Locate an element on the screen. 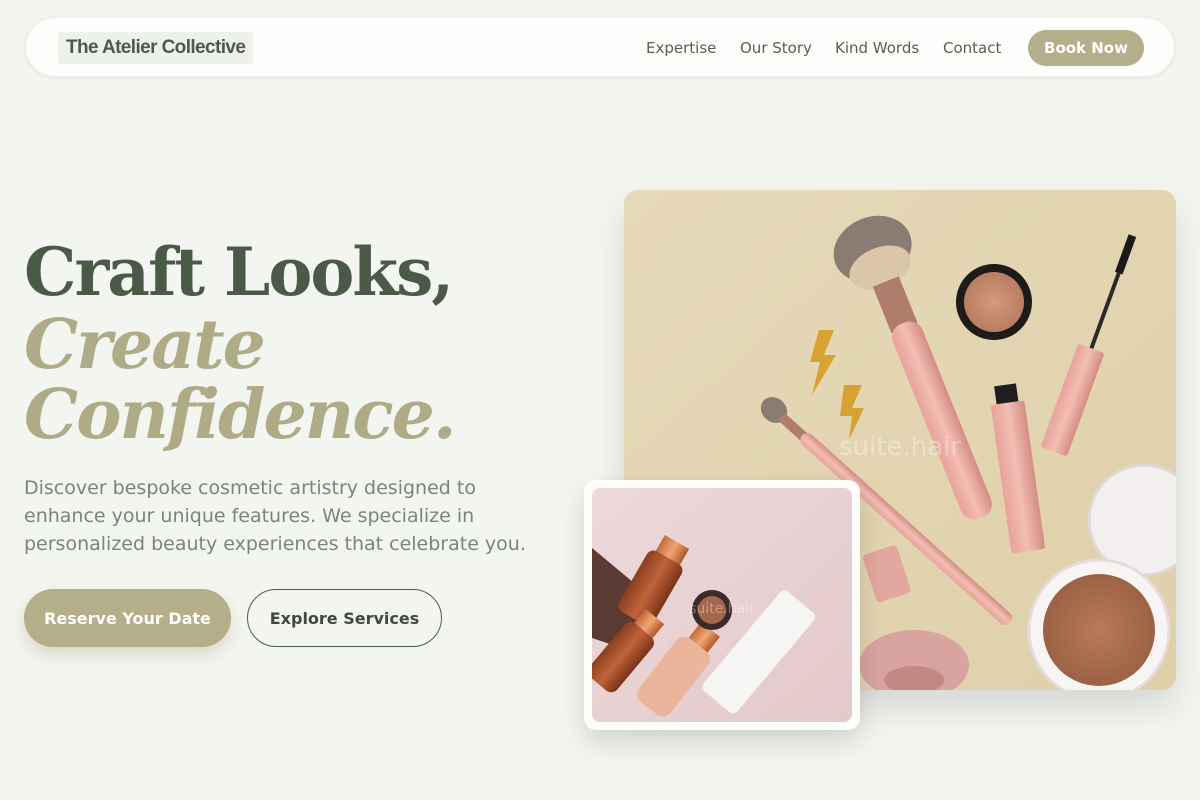 The width and height of the screenshot is (1200, 800). hero-title-line-2: Create is located at coordinates (145, 345).